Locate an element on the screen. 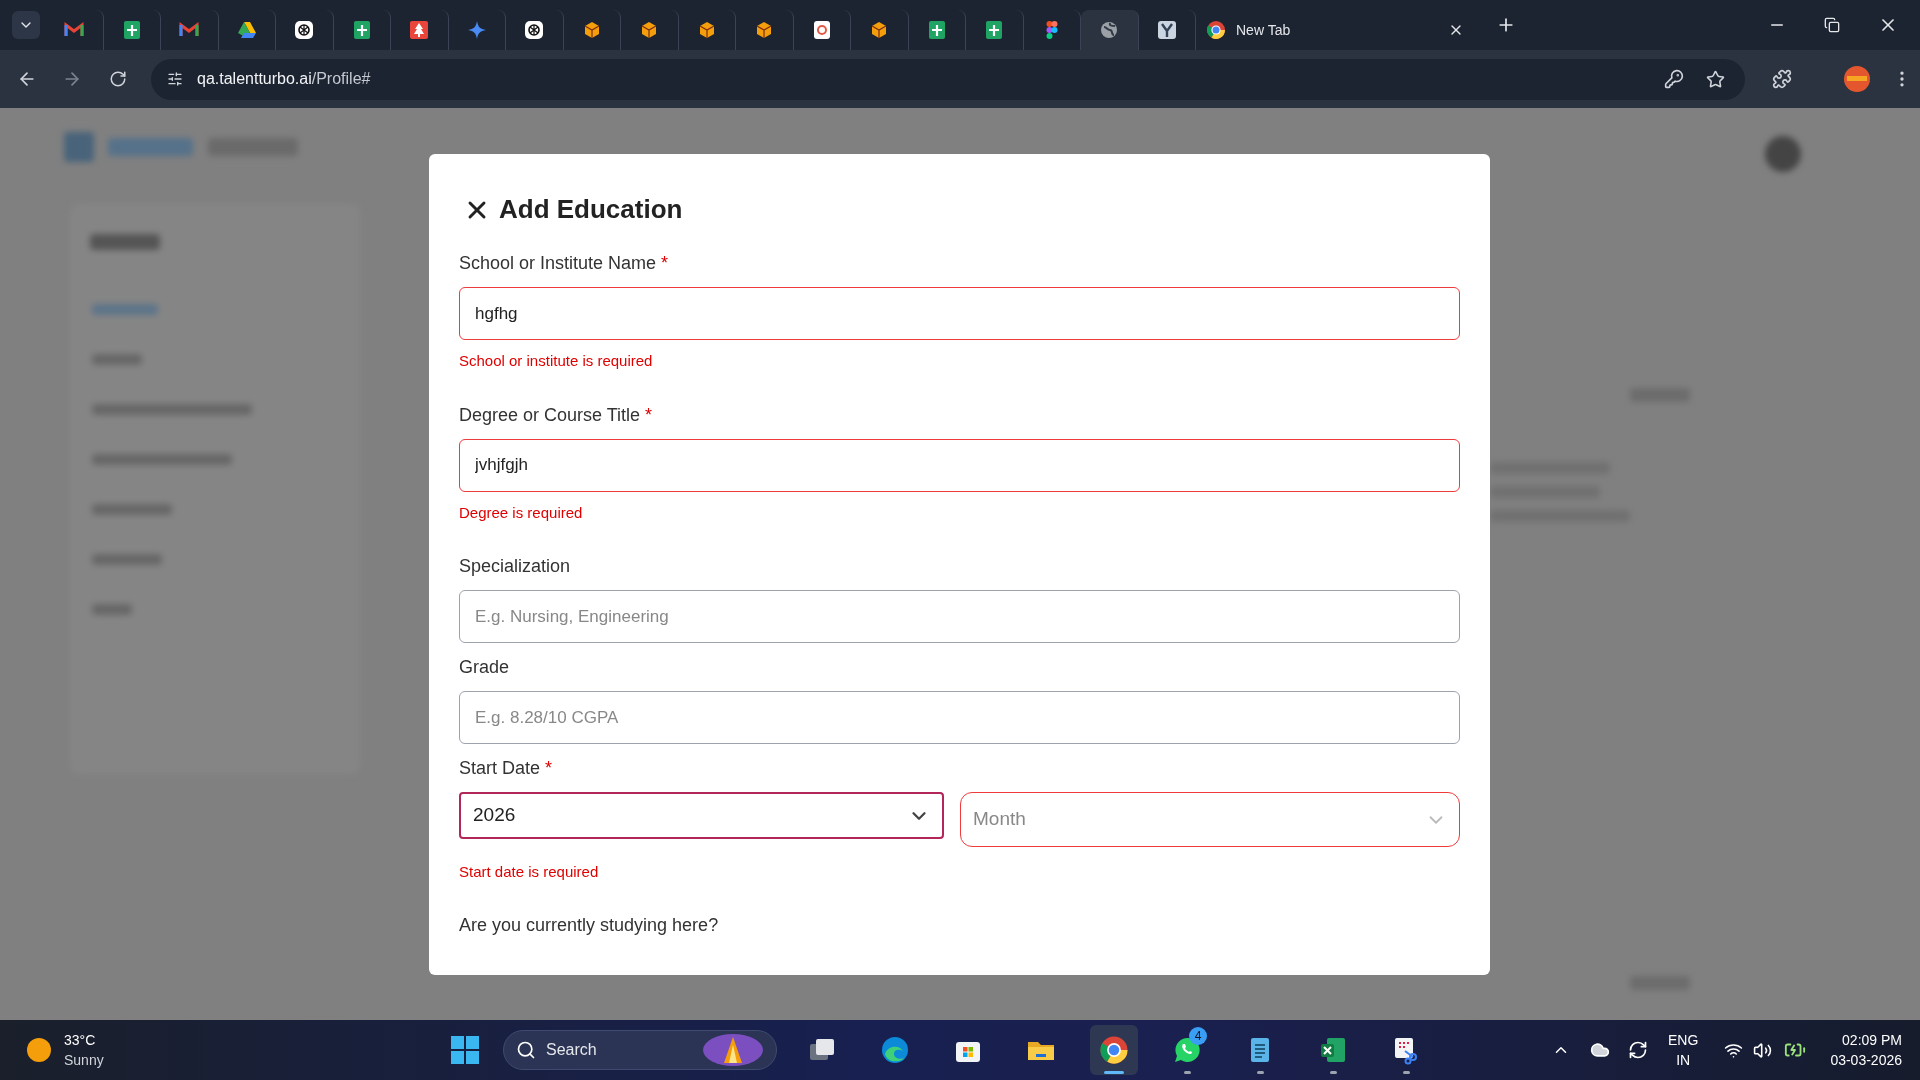  clock-time: 02:09 PM is located at coordinates (1872, 1040).